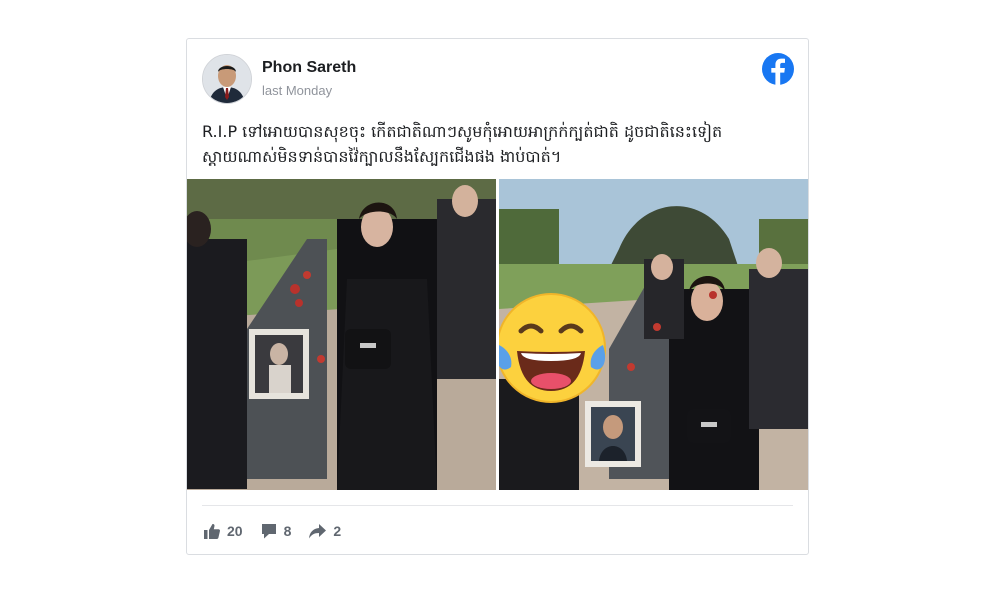  Describe the element at coordinates (268, 531) in the screenshot. I see `comment-icon` at that location.